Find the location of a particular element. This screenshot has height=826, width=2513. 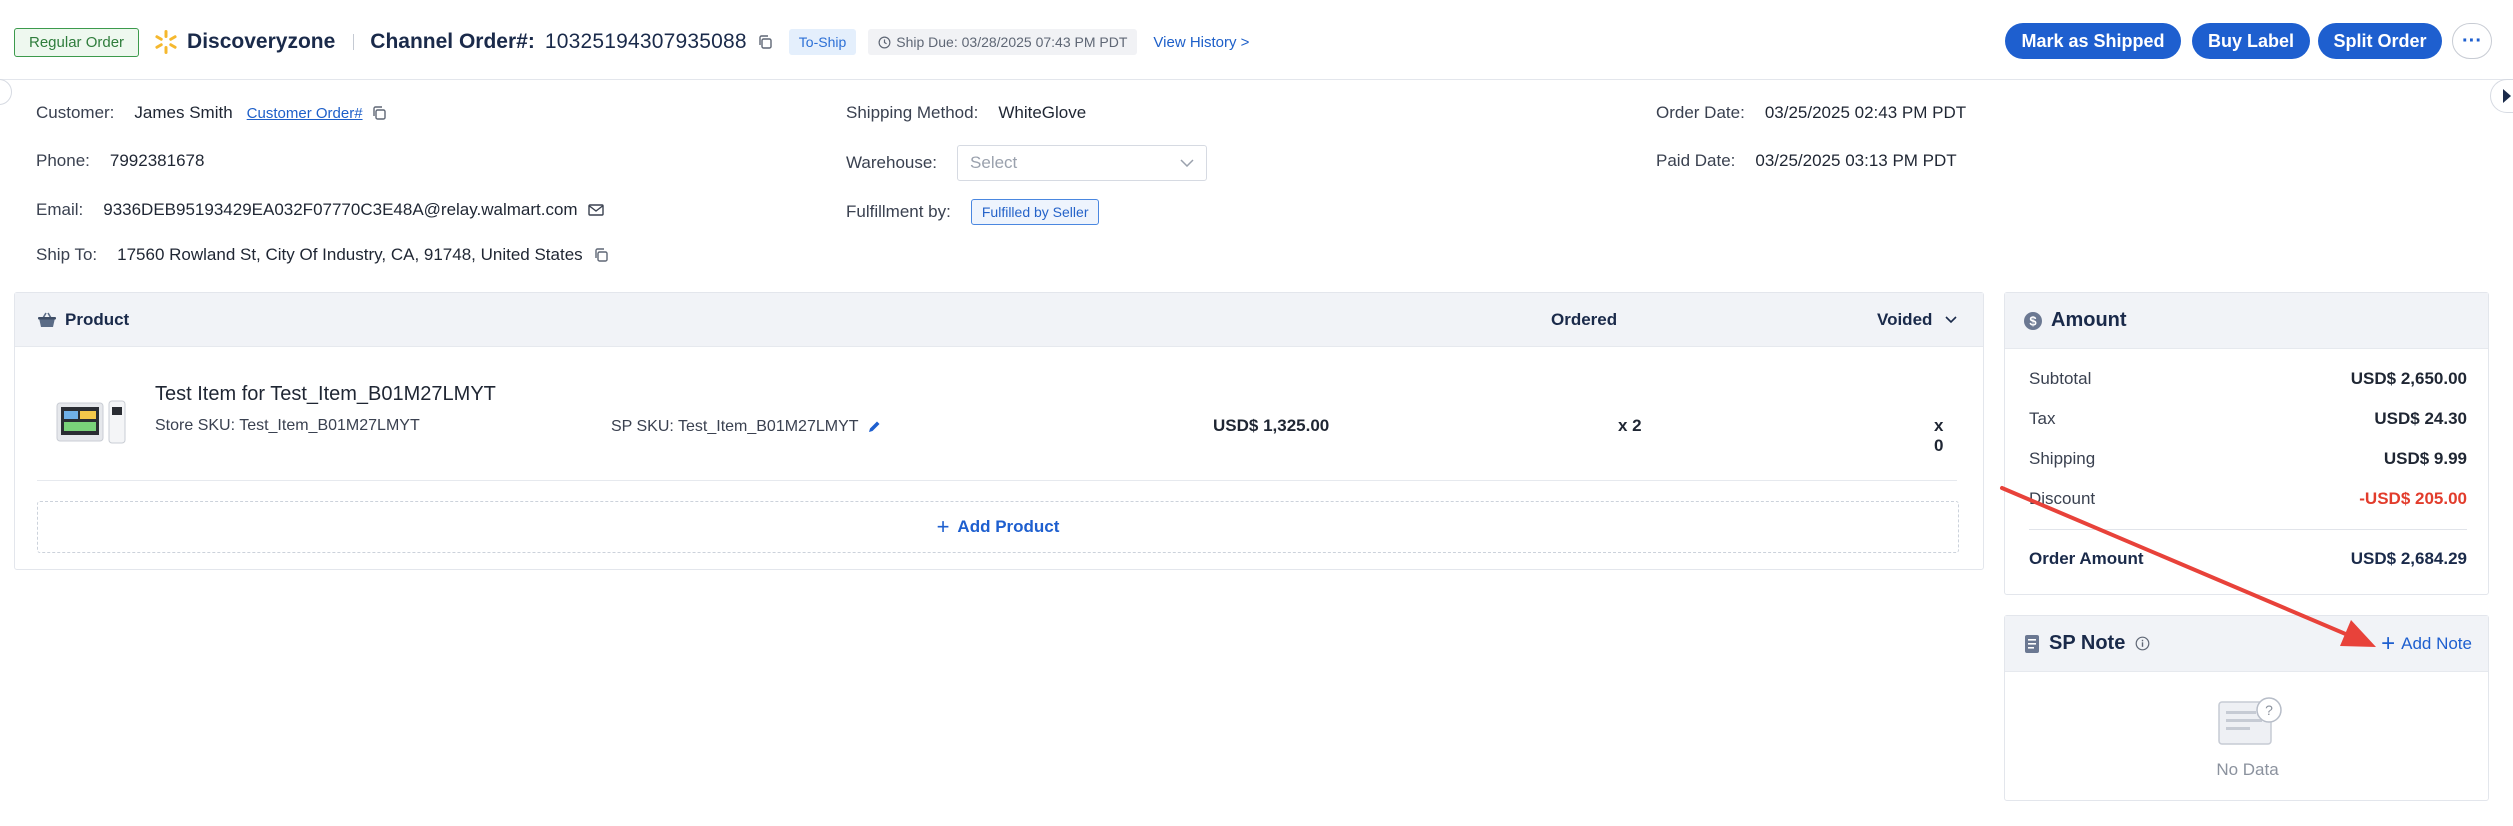

buy-label-button: Buy Label is located at coordinates (2251, 41).